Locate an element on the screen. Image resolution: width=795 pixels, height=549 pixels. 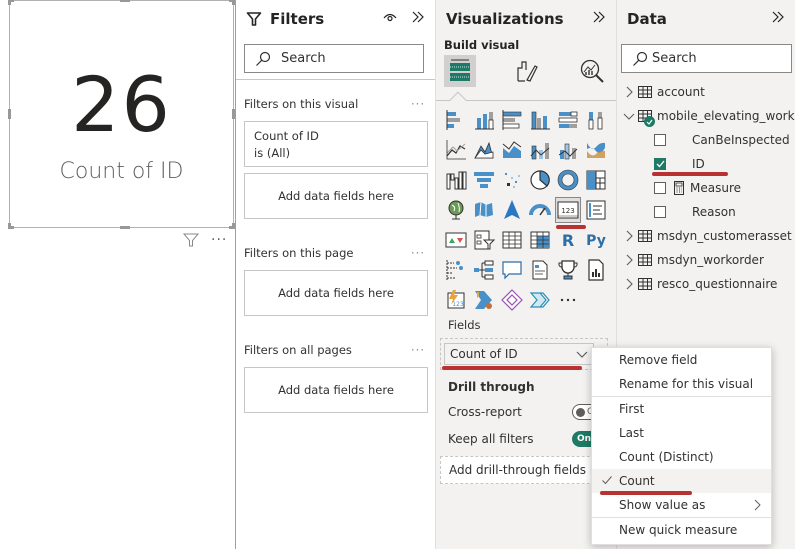
field-pill-count-of-id: Count of ID is located at coordinates (519, 354).